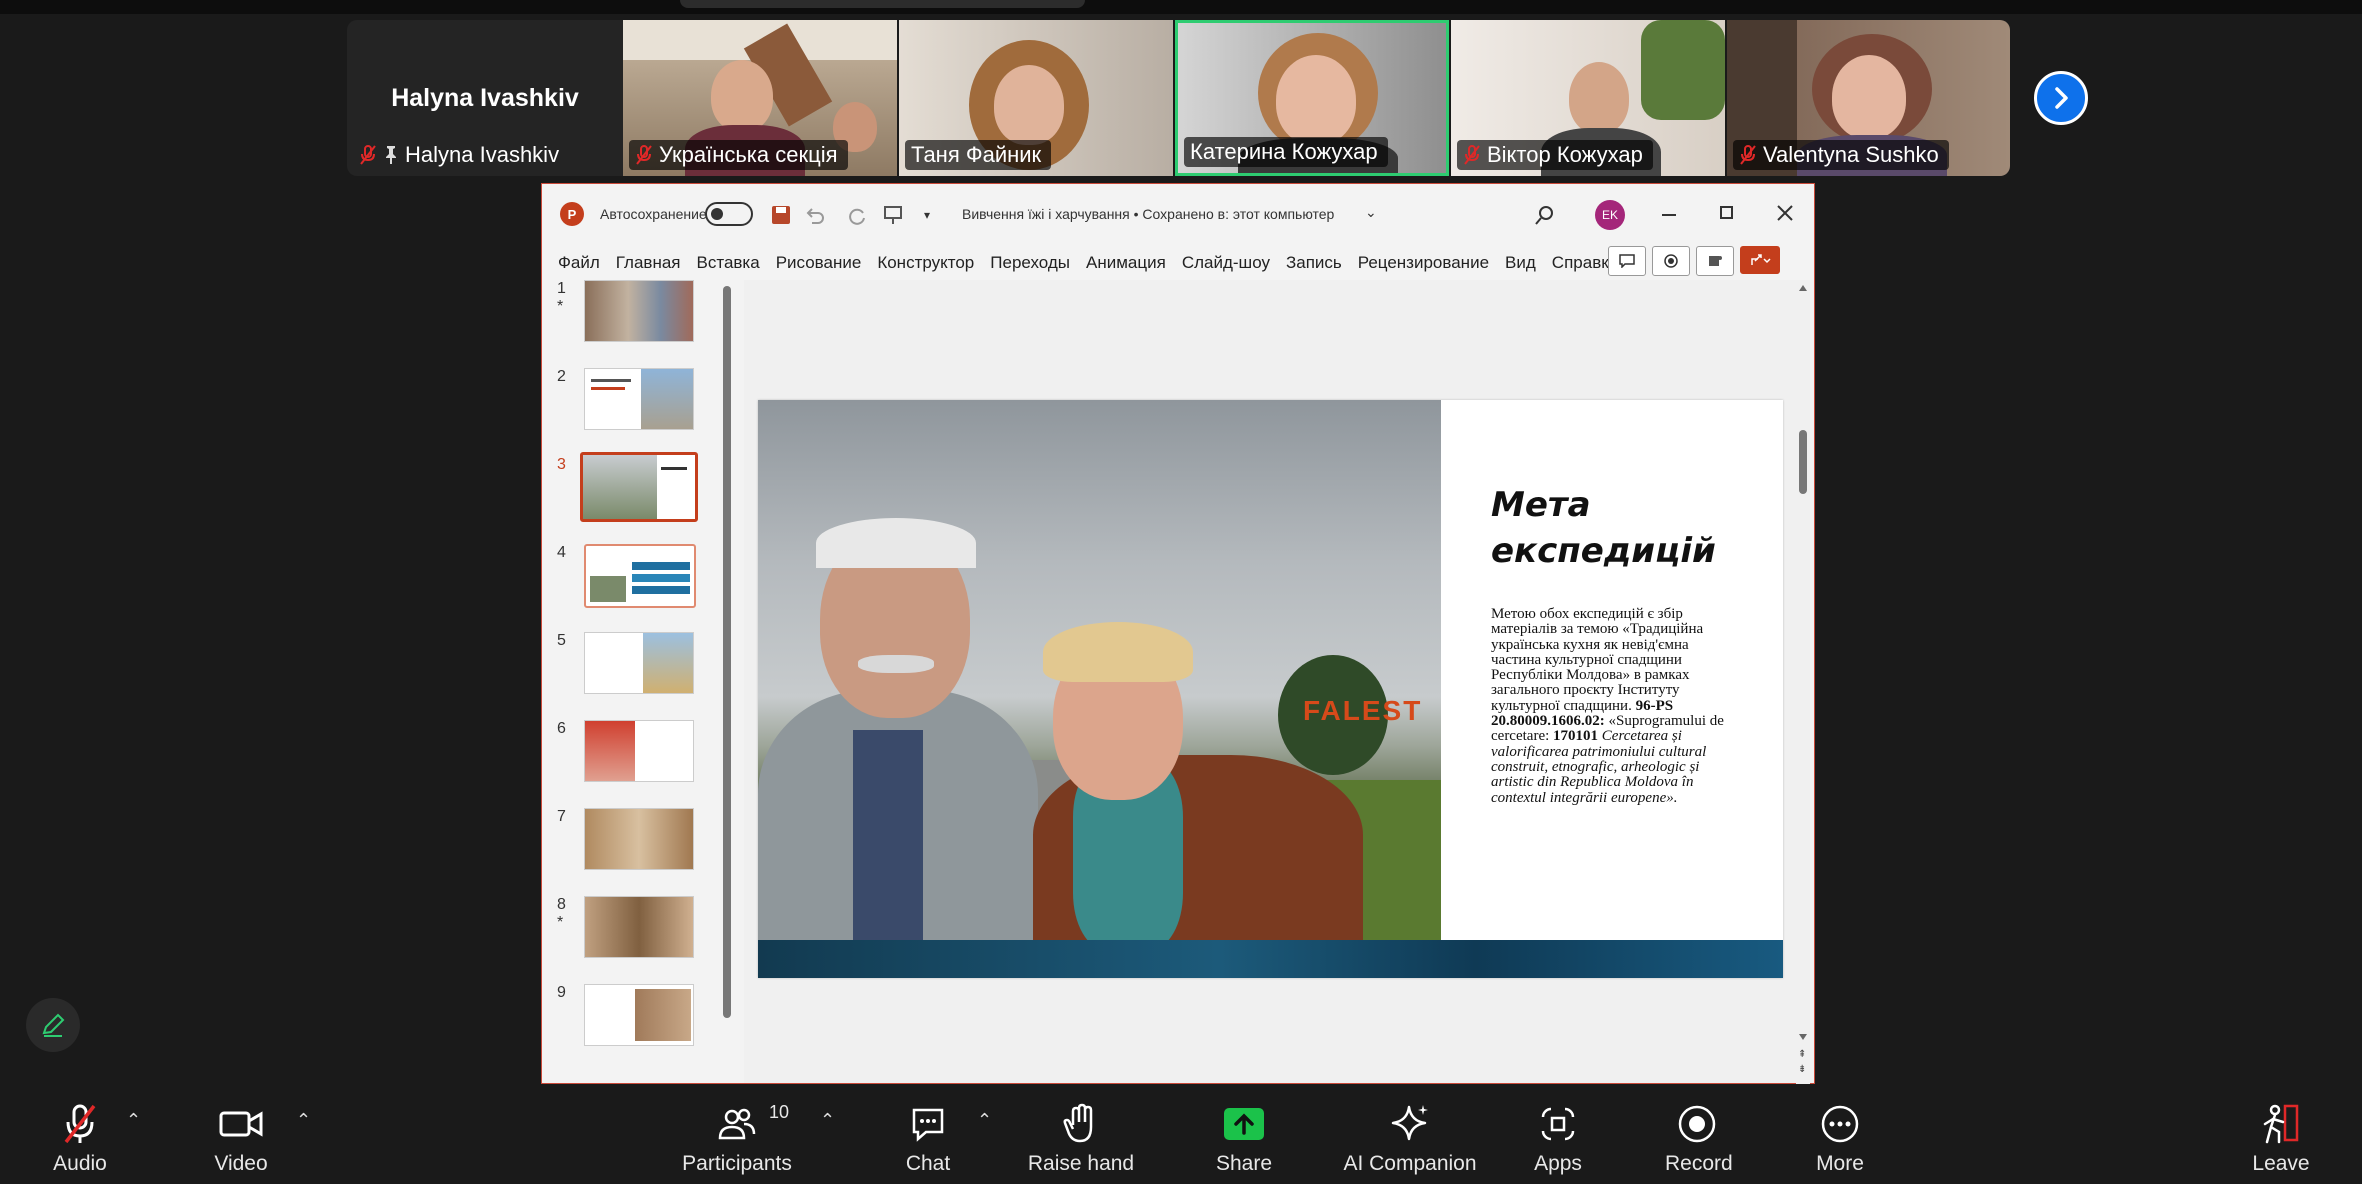 This screenshot has height=1184, width=2362. Describe the element at coordinates (925, 263) in the screenshot. I see `tab-design: Конструктор` at that location.